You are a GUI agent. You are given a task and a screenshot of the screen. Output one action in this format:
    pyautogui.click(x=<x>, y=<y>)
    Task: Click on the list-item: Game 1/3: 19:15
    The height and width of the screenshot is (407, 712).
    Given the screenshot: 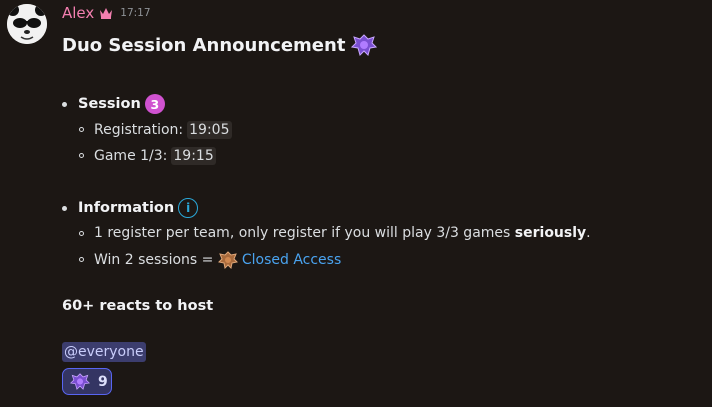 What is the action you would take?
    pyautogui.click(x=147, y=156)
    